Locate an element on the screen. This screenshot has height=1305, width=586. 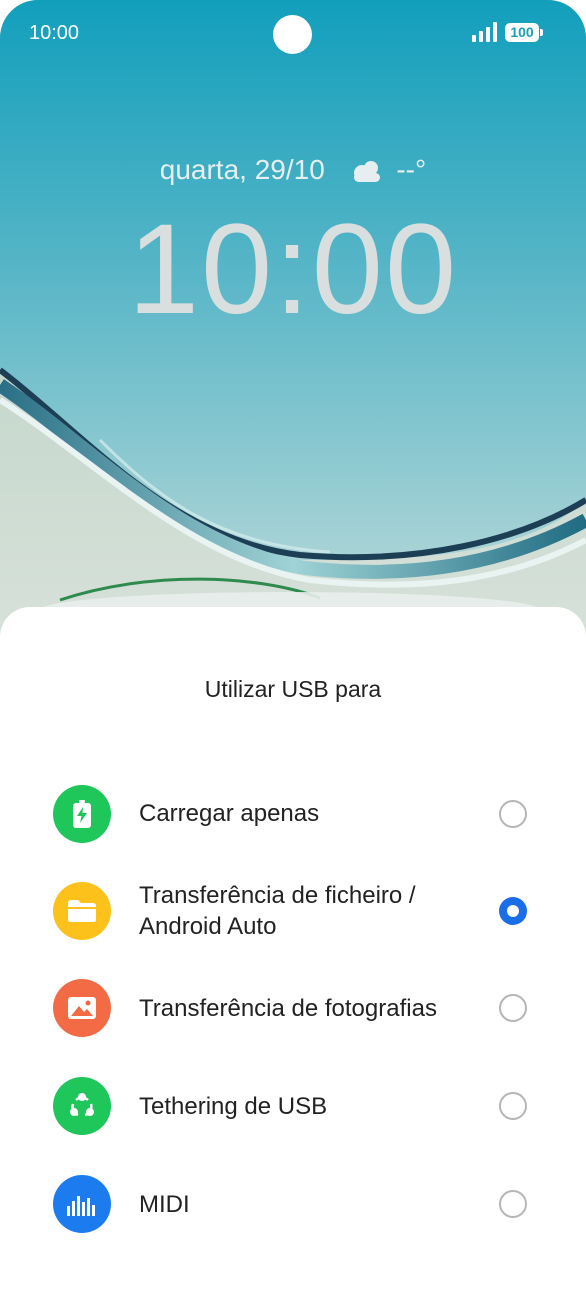
usb-option-label: Carregar apenas is located at coordinates (229, 813).